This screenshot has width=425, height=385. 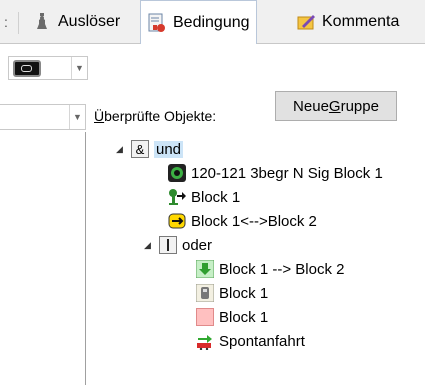 I want to click on block-occupied-icon, so click(x=205, y=293).